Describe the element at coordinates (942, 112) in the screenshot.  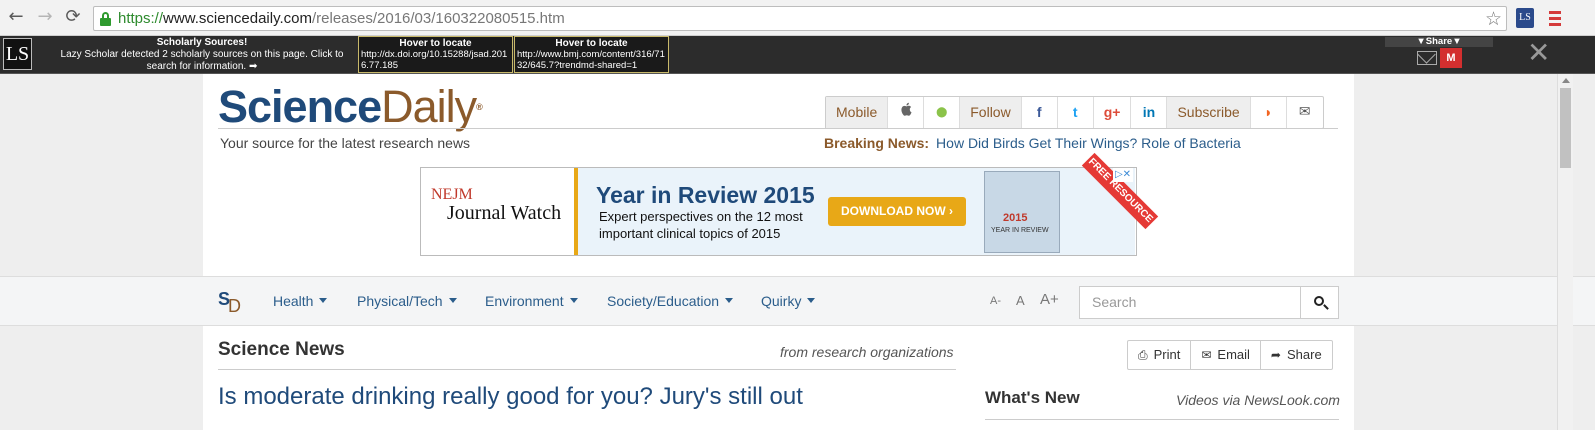
I see `android-icon: ⬤` at that location.